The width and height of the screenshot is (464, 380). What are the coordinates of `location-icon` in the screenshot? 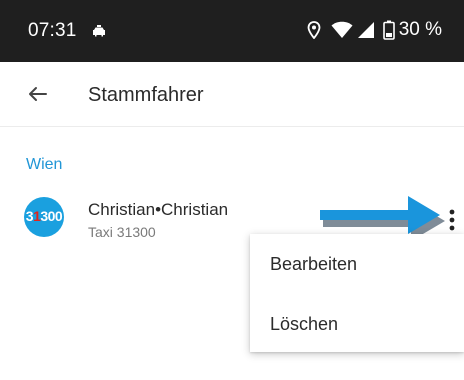 It's located at (314, 30).